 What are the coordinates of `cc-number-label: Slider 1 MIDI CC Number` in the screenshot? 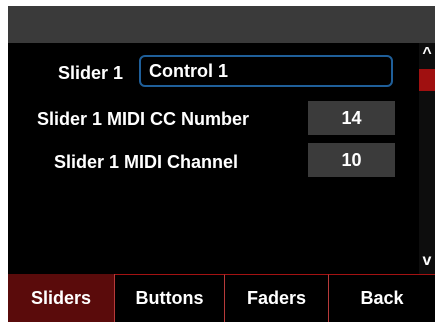 It's located at (143, 119).